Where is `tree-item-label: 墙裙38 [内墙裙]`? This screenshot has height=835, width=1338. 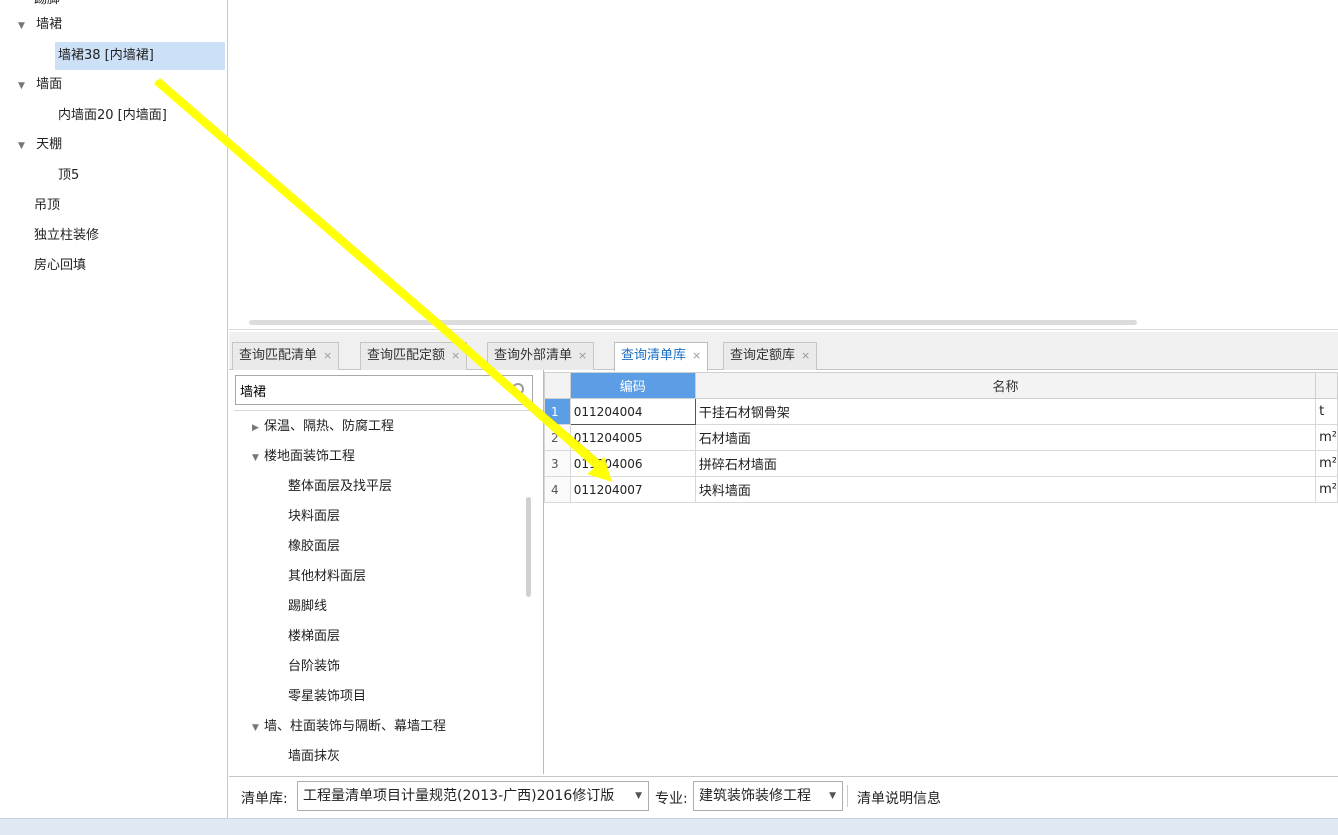
tree-item-label: 墙裙38 [内墙裙] is located at coordinates (106, 55).